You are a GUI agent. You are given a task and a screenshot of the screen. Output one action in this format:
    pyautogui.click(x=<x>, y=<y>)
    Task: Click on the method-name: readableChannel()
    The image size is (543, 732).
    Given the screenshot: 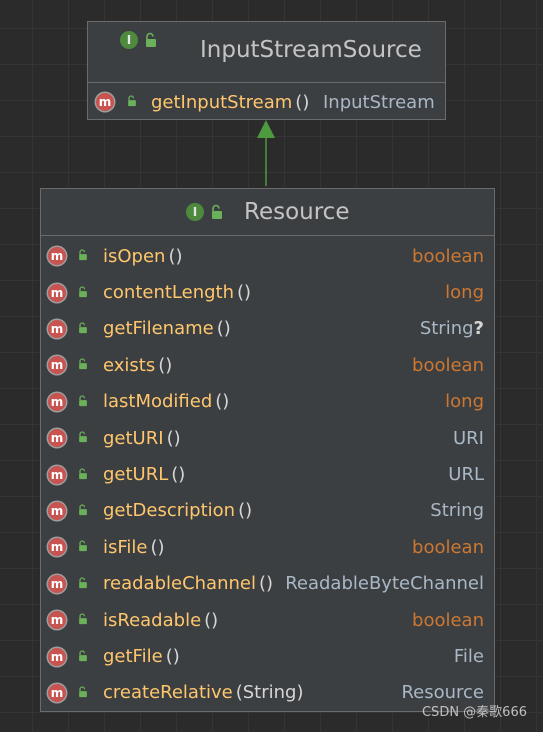 What is the action you would take?
    pyautogui.click(x=188, y=584)
    